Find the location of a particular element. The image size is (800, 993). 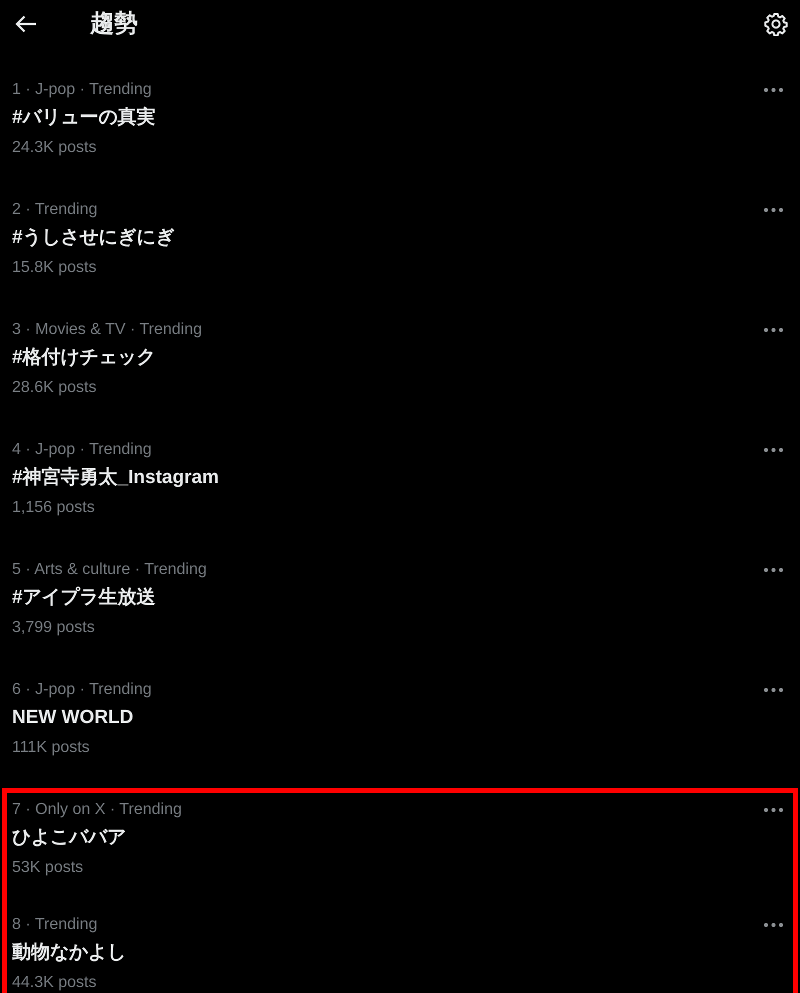

settings-button is located at coordinates (776, 24).